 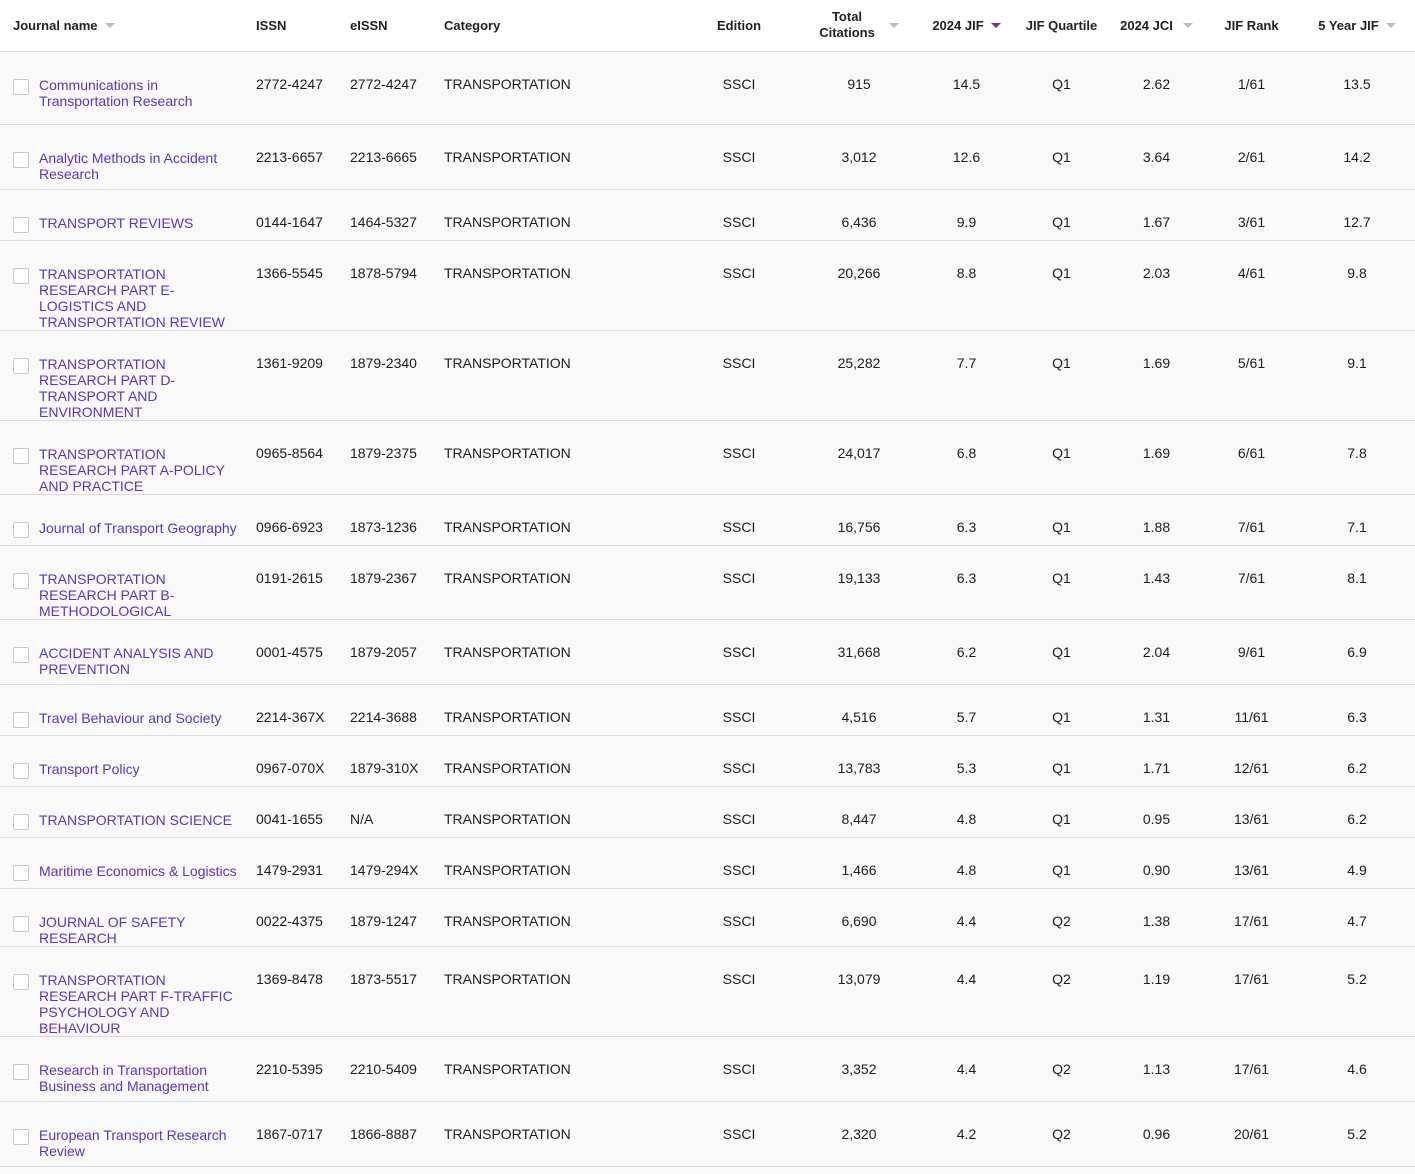 I want to click on jif-cell-value: 4.8, so click(x=966, y=818).